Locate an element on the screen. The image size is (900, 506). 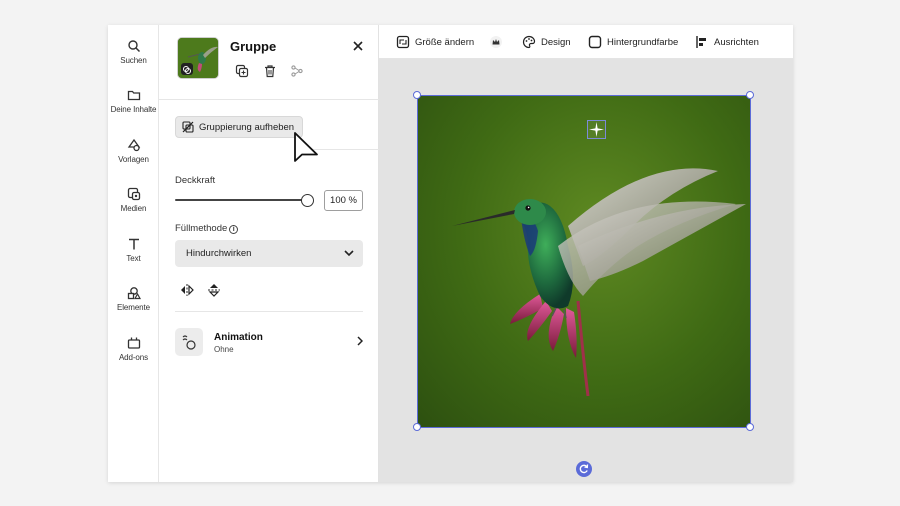
search-icon is located at coordinates (133, 46).